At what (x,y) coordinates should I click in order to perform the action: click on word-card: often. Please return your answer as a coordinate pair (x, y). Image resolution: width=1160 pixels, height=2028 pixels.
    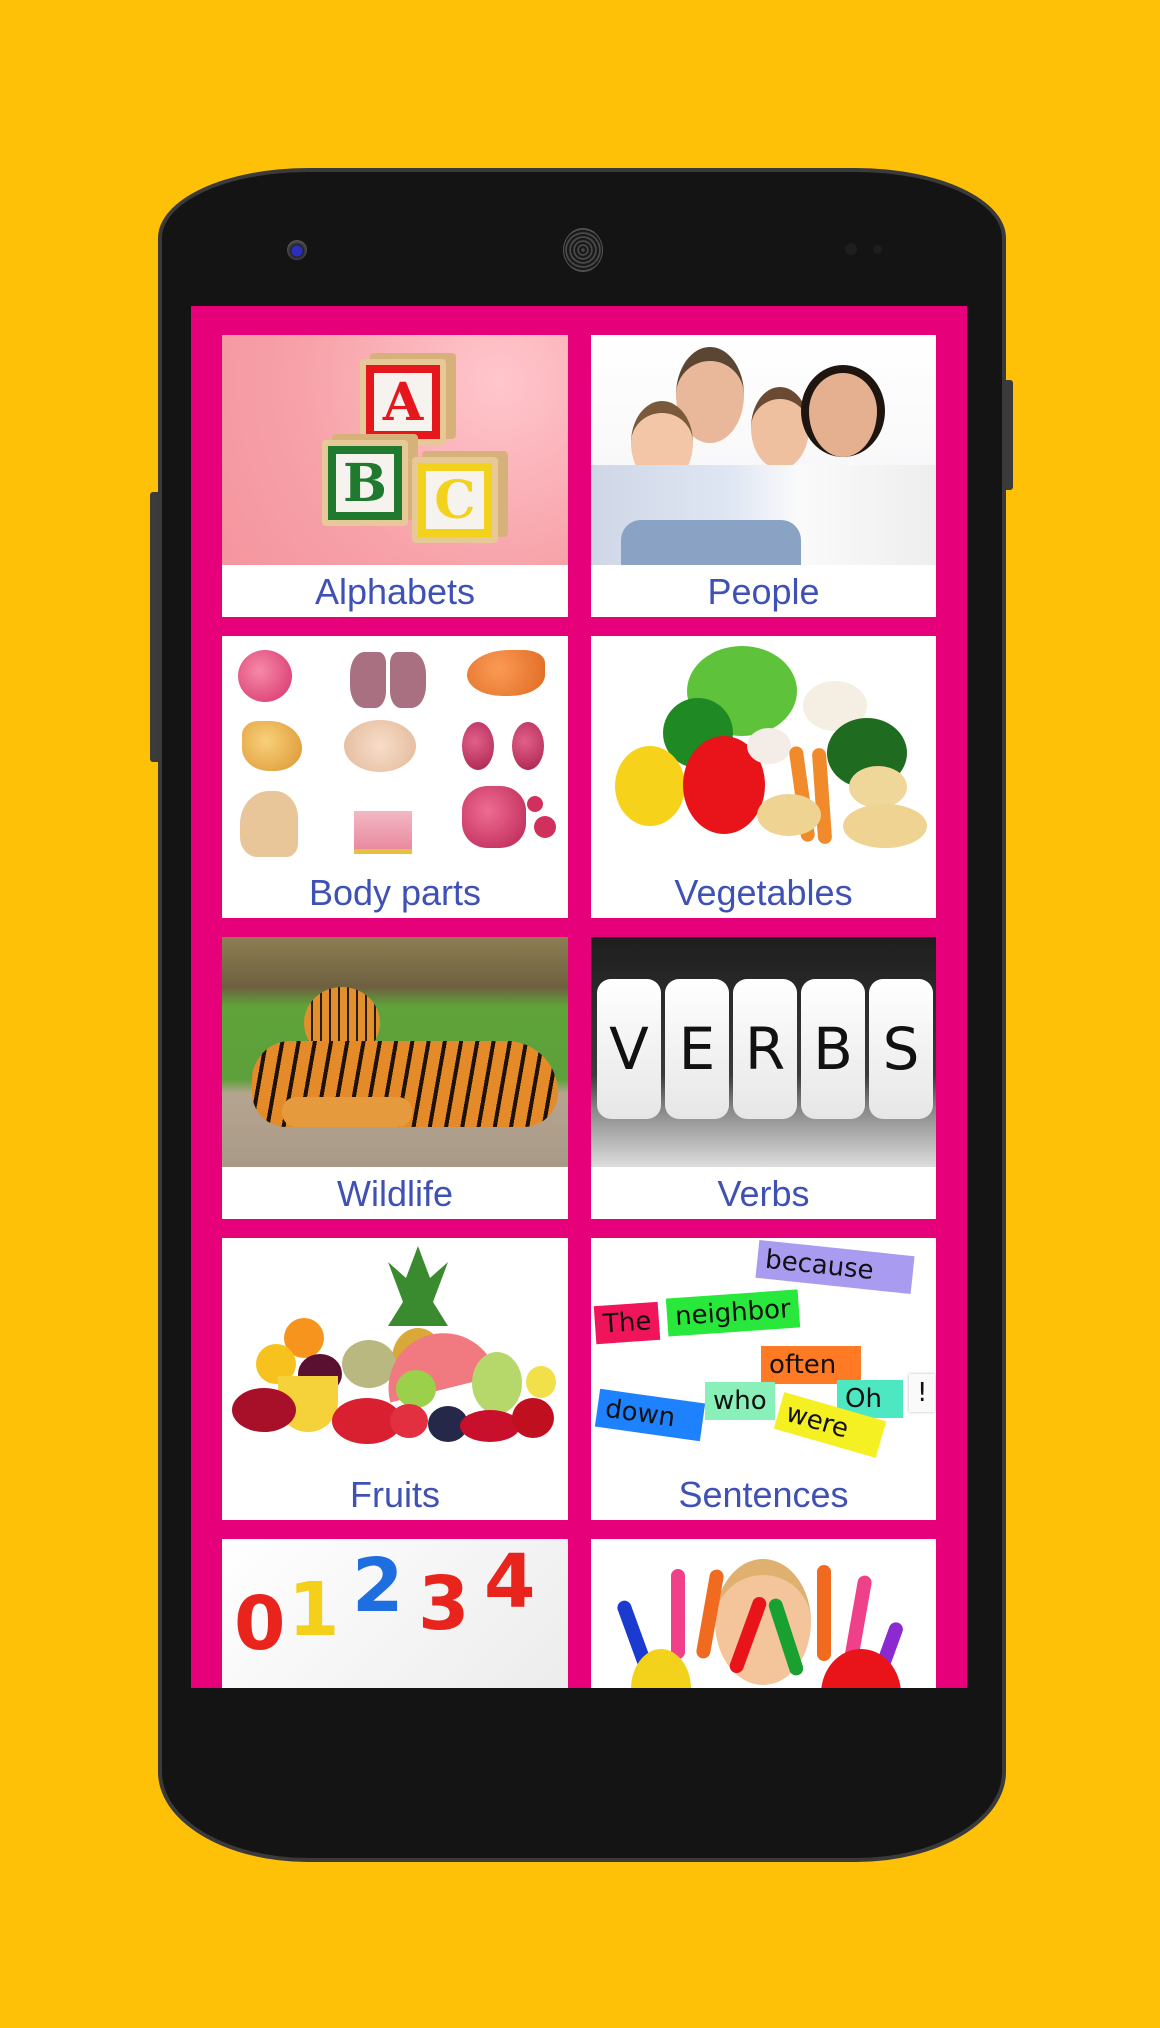
    Looking at the image, I should click on (811, 1365).